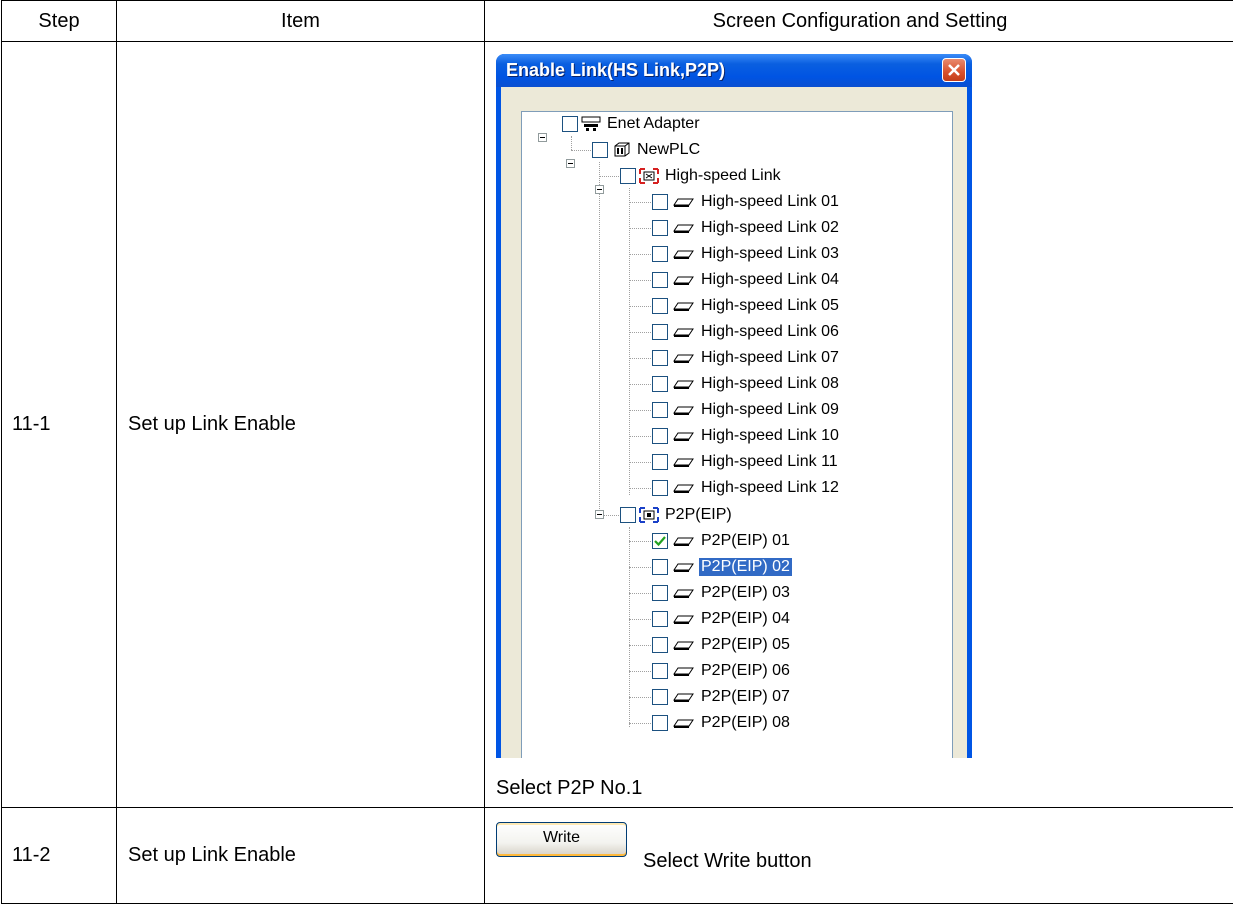  Describe the element at coordinates (746, 280) in the screenshot. I see `tree-leaf-item: High-speed Link 04` at that location.